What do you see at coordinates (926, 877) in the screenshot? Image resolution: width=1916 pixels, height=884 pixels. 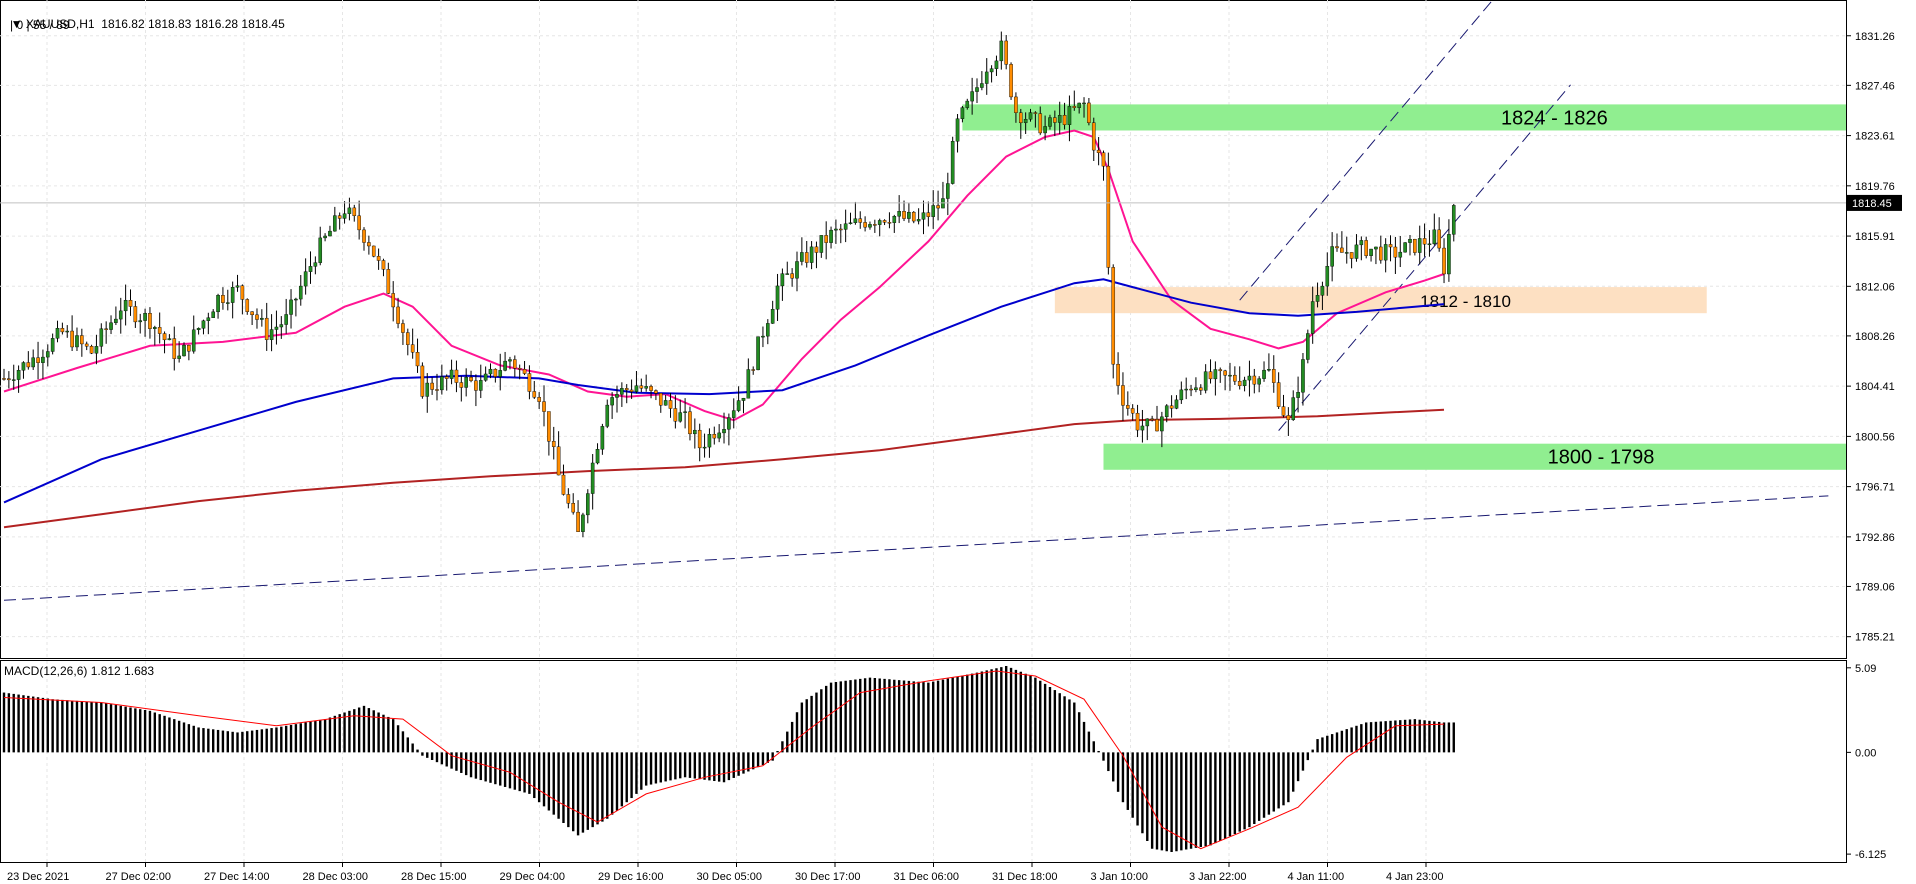 I see `time-tick-label: 31 Dec 06:00` at bounding box center [926, 877].